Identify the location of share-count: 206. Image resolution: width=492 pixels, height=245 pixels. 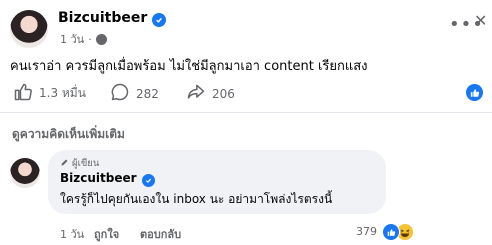
(223, 93).